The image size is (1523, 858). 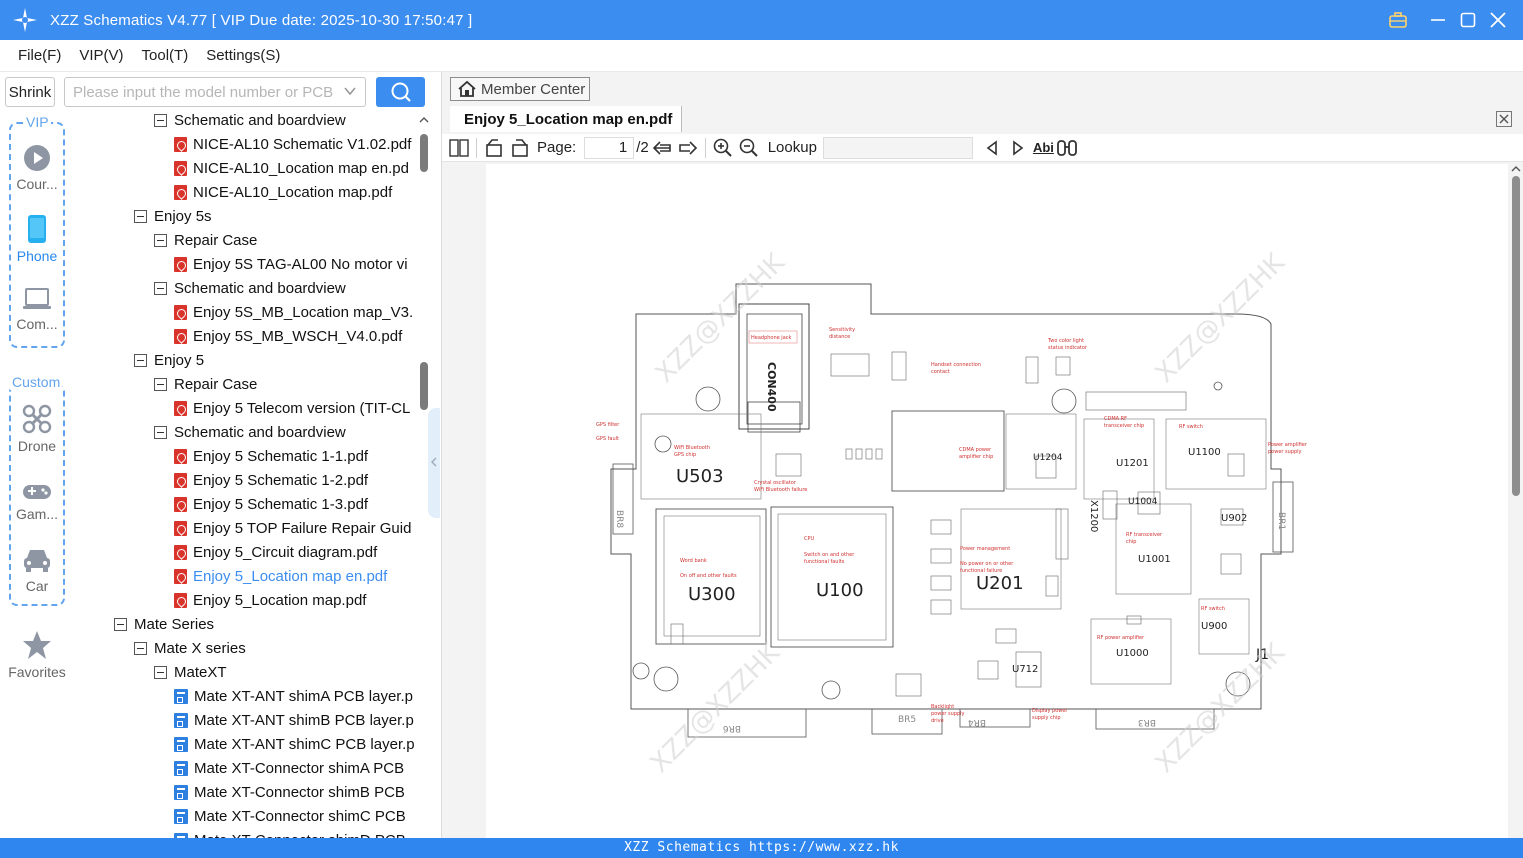 I want to click on member-center-button: Member Center, so click(x=520, y=89).